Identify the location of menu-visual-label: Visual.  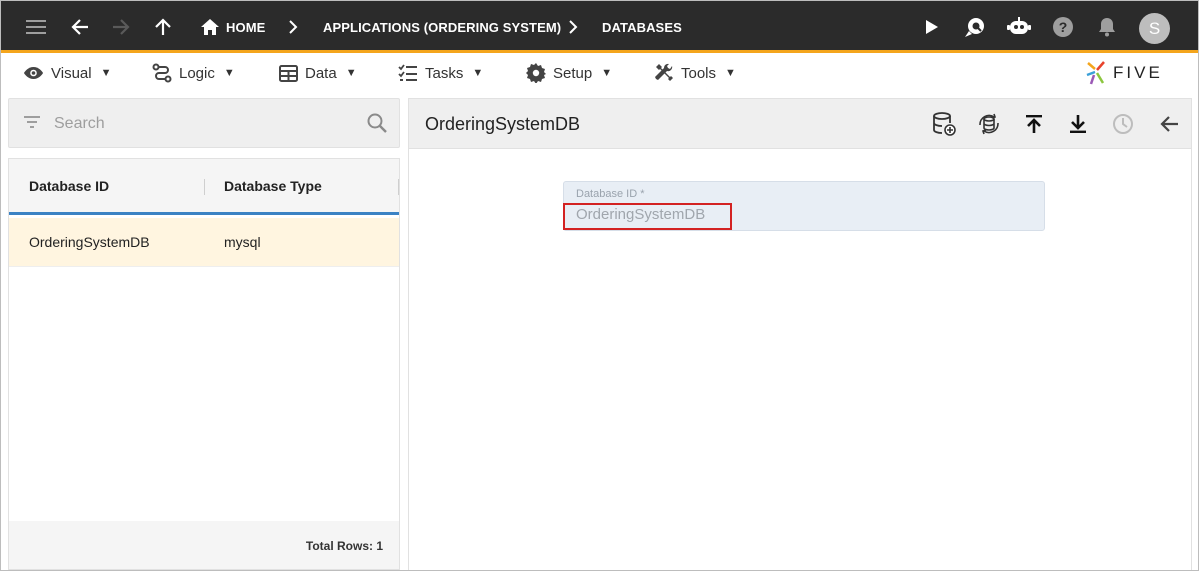
(71, 73).